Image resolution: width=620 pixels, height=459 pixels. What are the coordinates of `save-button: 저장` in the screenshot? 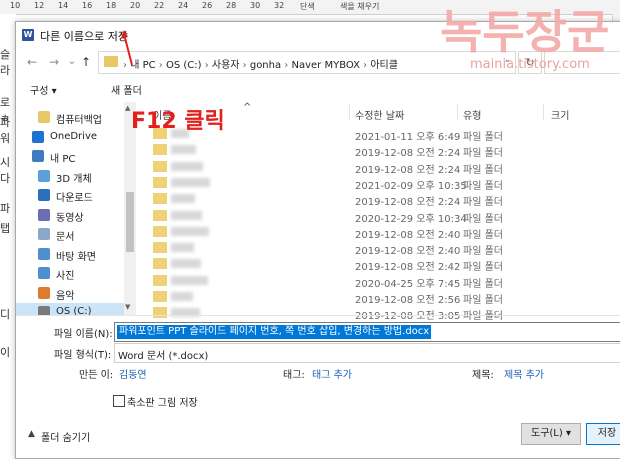 It's located at (603, 434).